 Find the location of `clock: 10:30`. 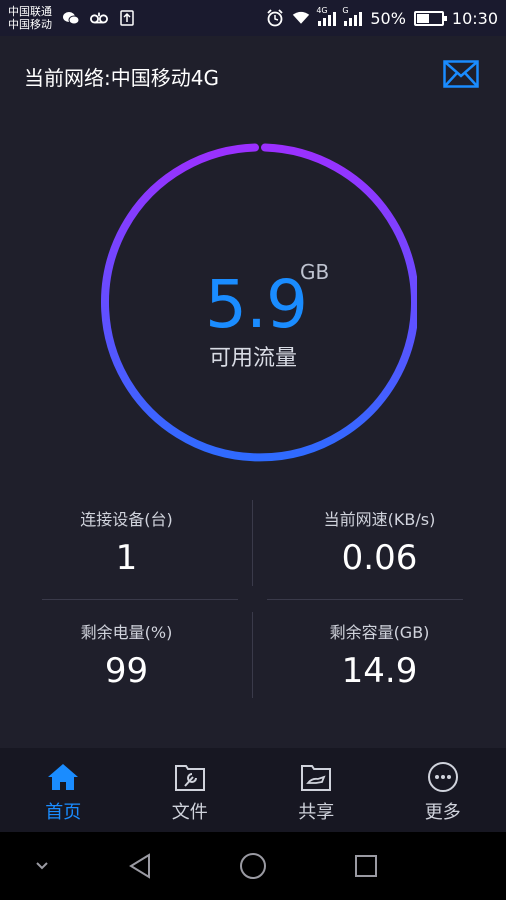

clock: 10:30 is located at coordinates (474, 18).